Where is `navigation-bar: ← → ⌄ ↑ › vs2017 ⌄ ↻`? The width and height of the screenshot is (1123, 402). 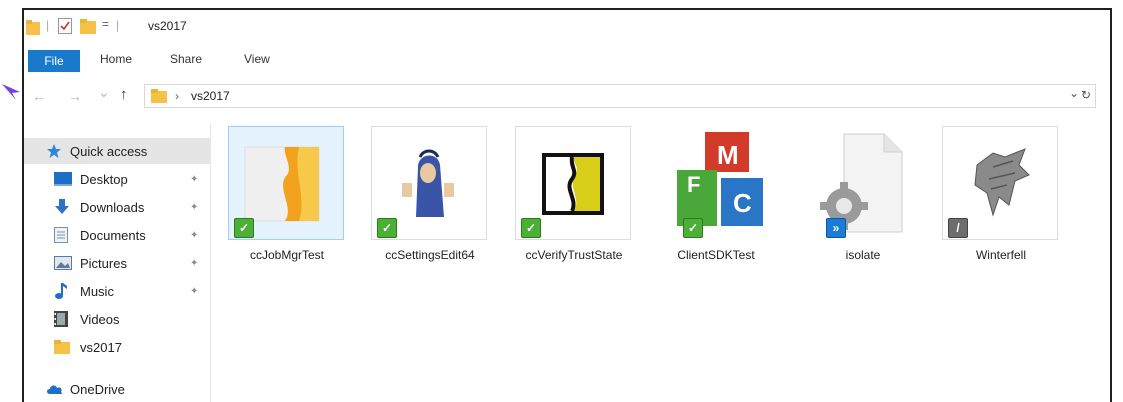
navigation-bar: ← → ⌄ ↑ › vs2017 ⌄ ↻ is located at coordinates (567, 97).